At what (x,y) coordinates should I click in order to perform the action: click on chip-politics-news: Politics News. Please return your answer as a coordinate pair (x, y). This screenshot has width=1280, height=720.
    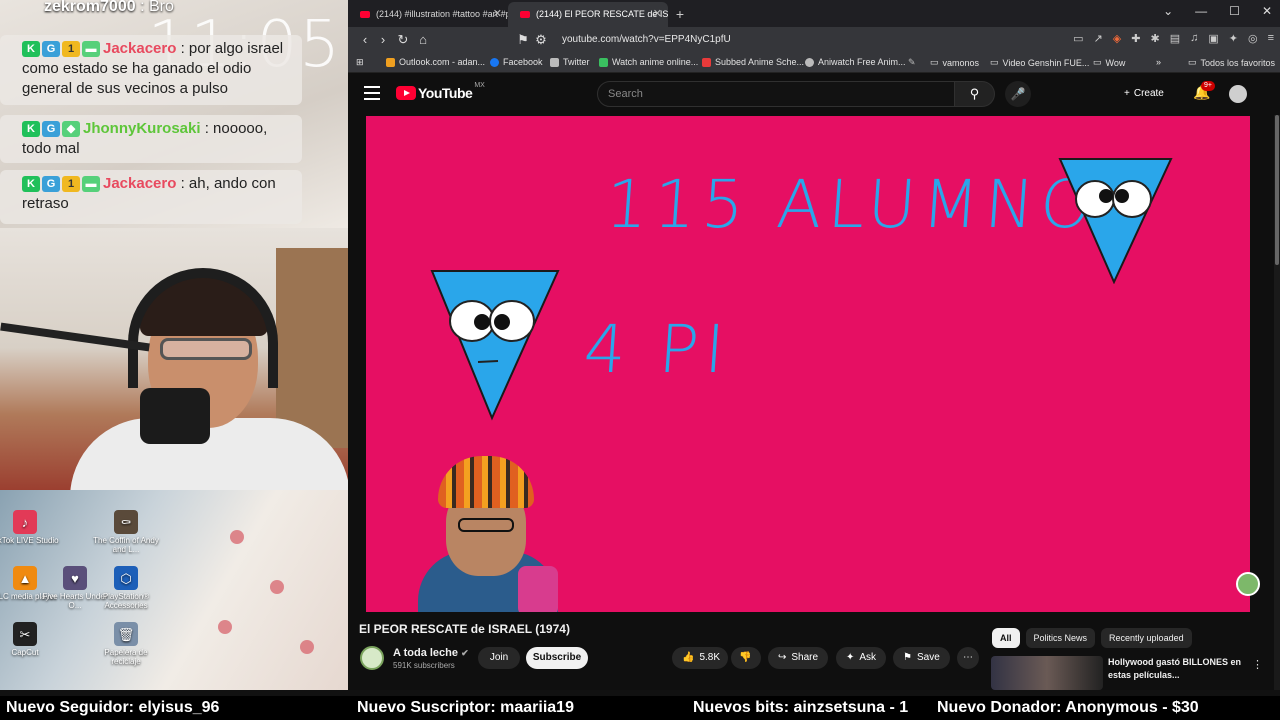
    Looking at the image, I should click on (1060, 638).